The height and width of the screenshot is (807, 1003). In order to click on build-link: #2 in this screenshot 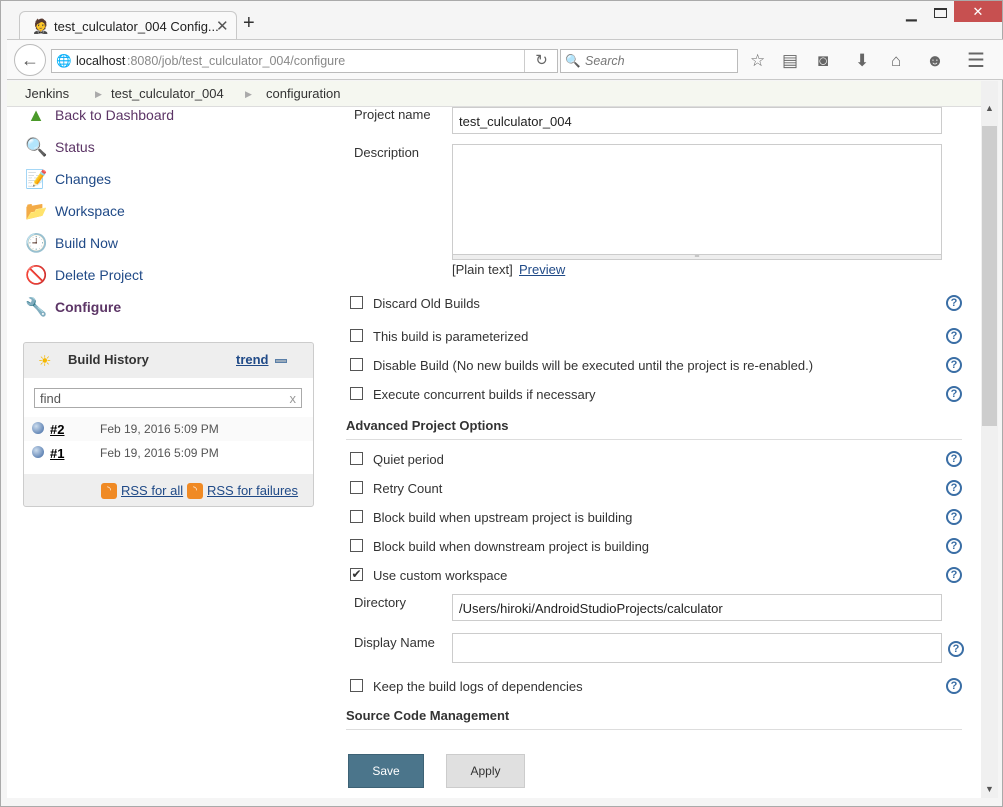, I will do `click(57, 429)`.